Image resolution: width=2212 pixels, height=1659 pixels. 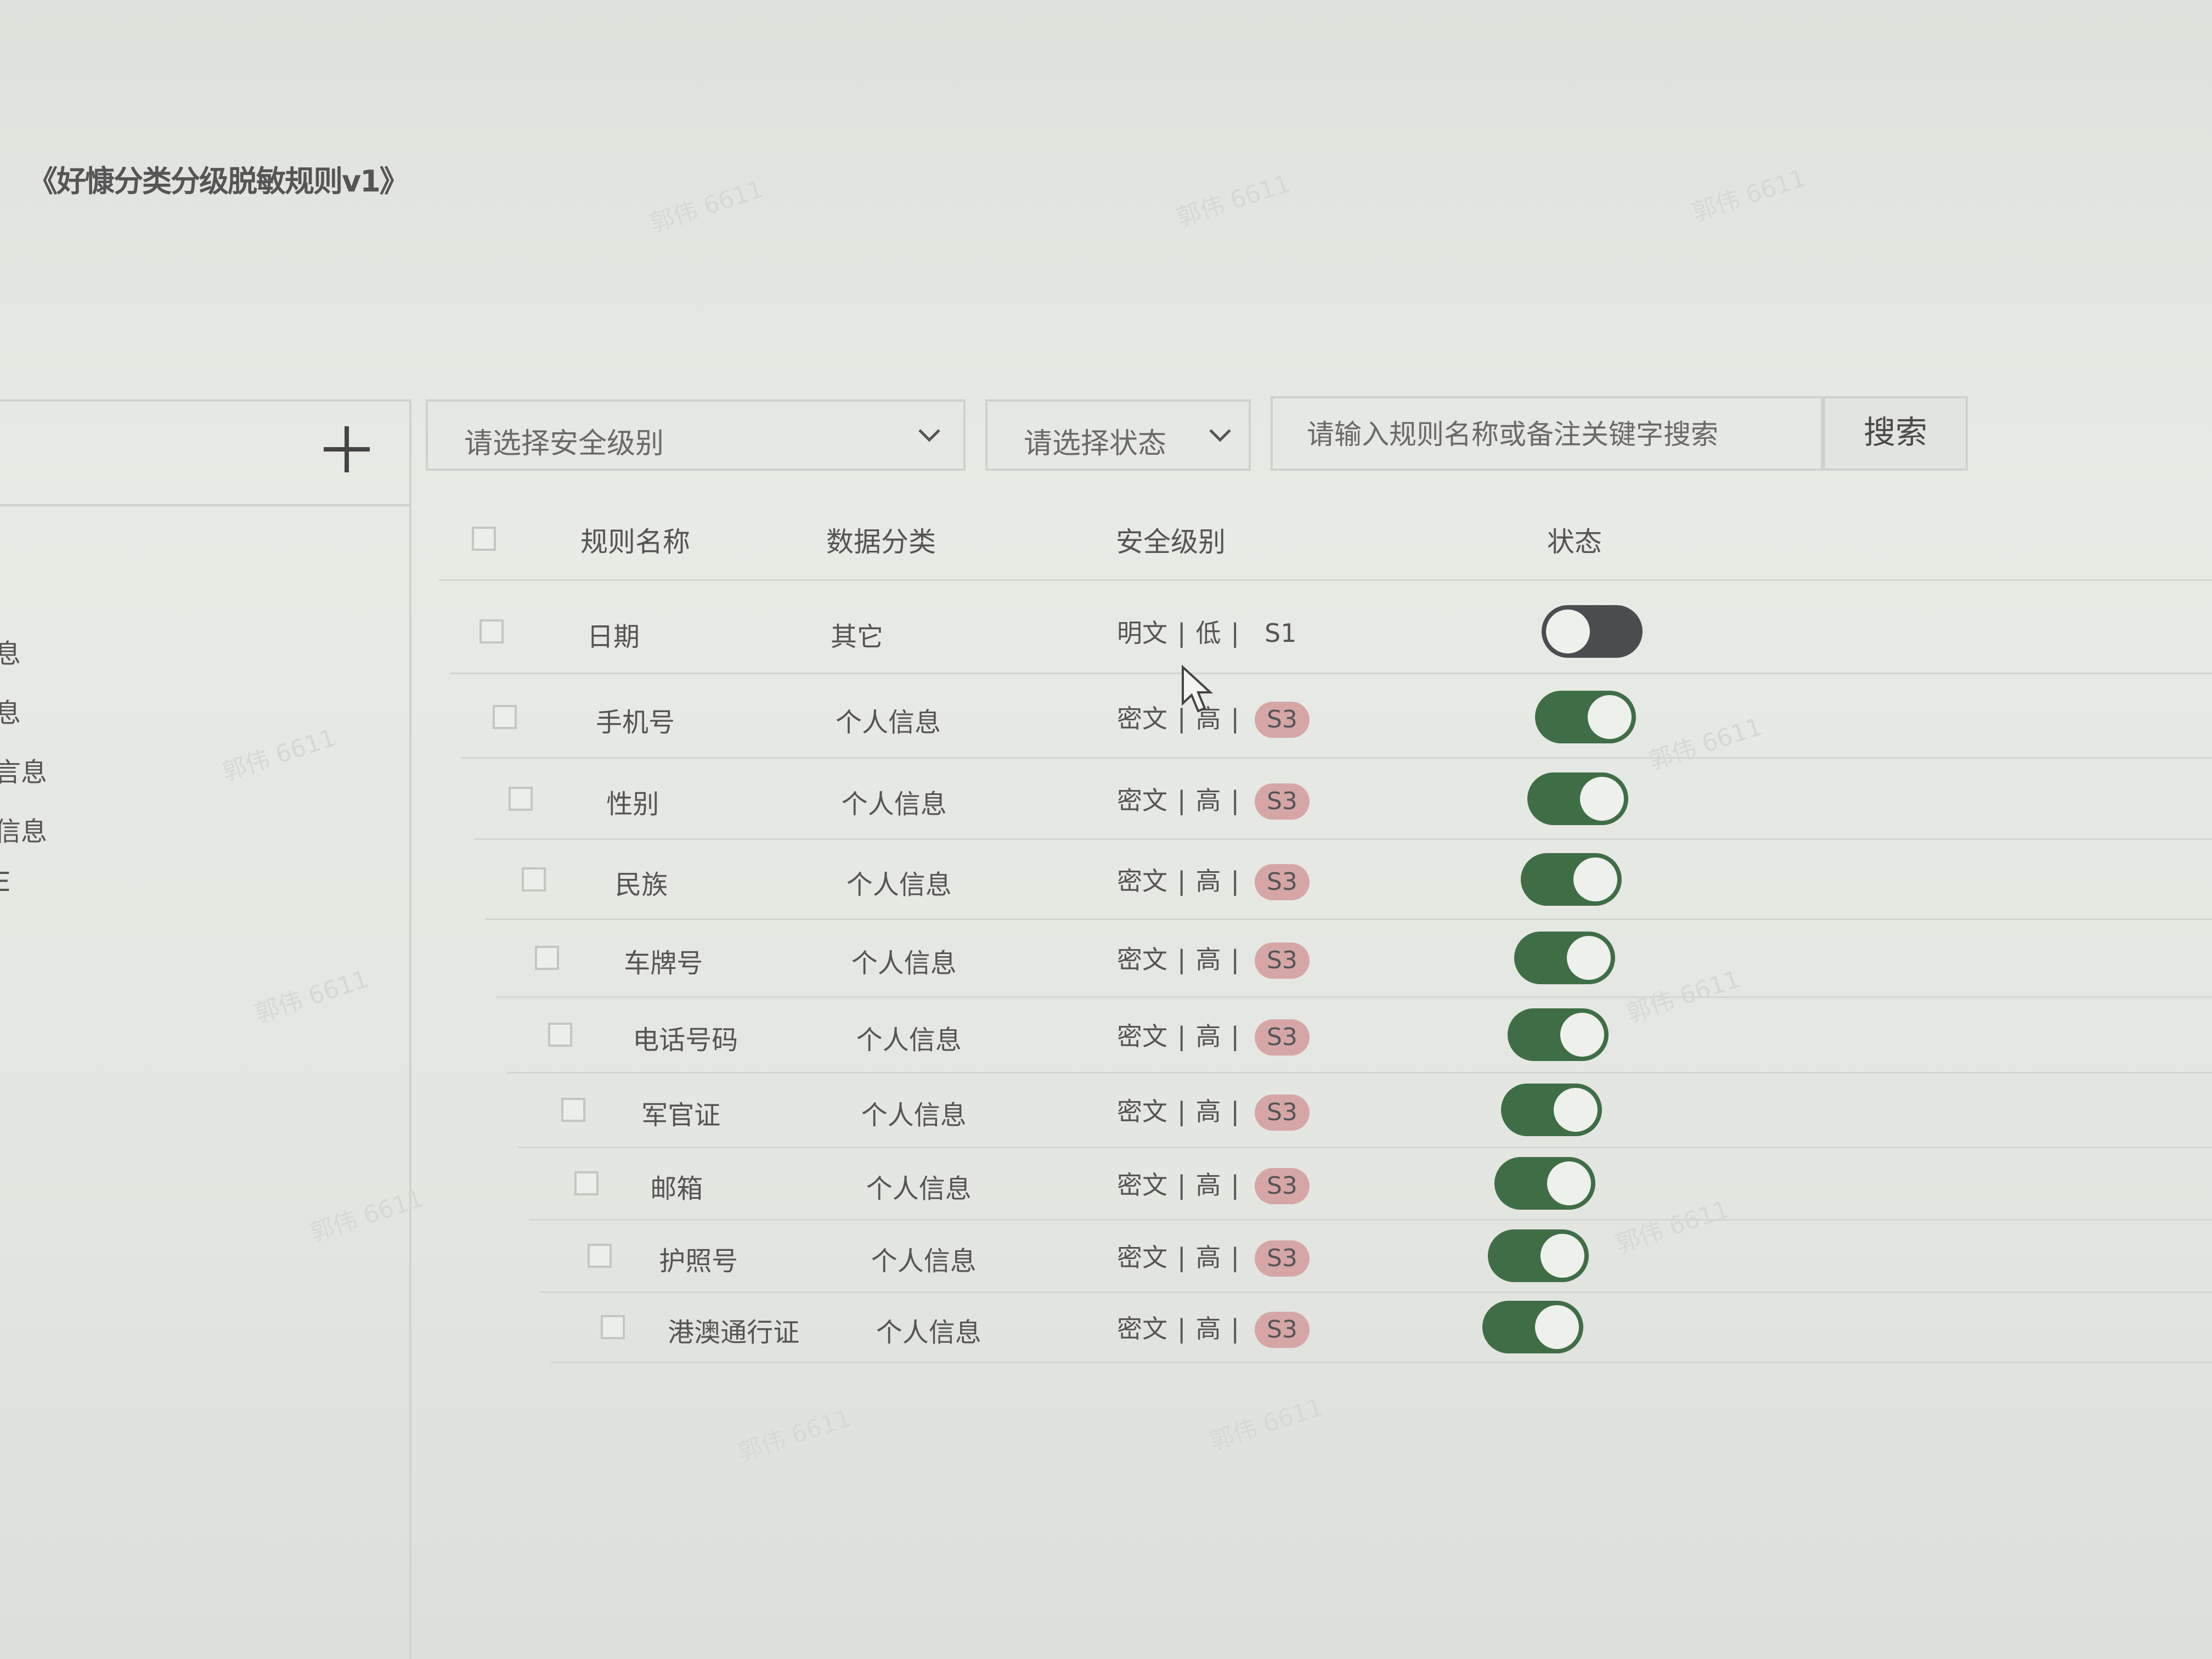 I want to click on search-box, so click(x=1547, y=434).